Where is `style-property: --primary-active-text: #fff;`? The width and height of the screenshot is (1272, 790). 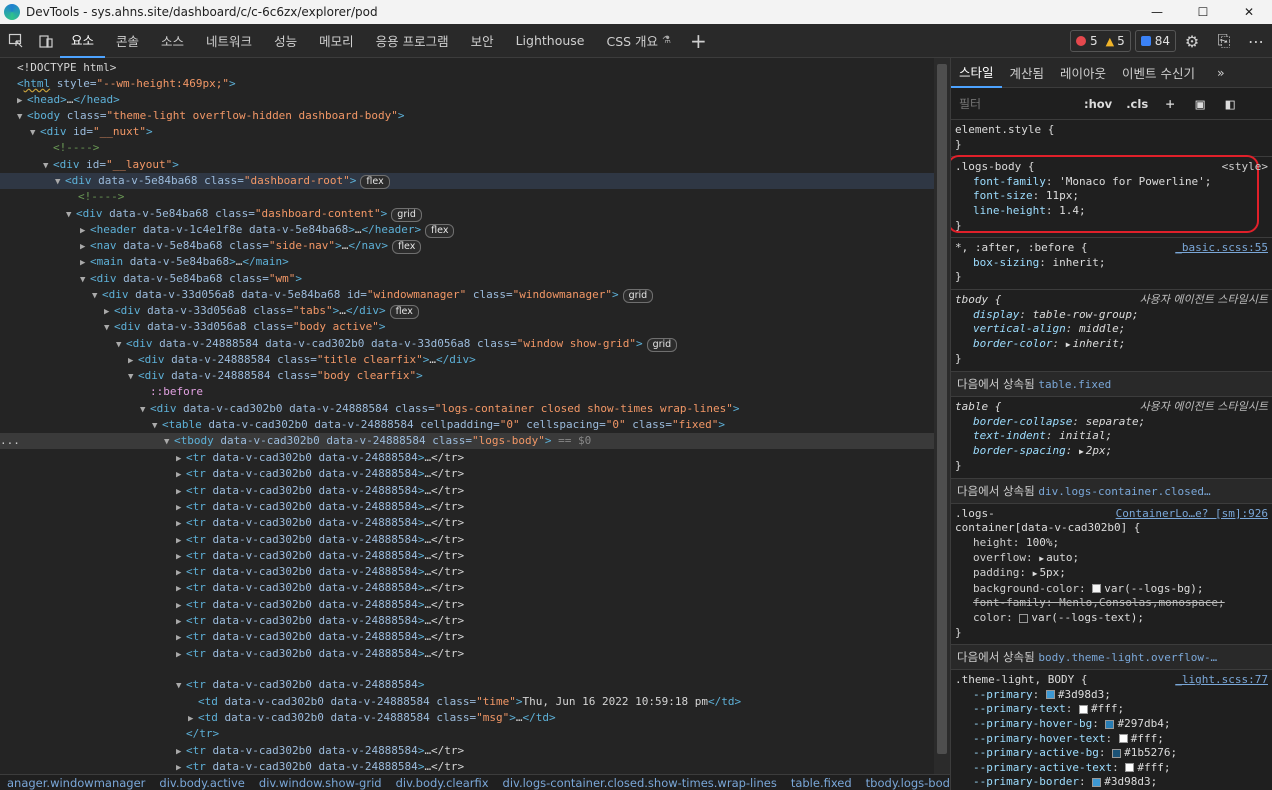 style-property: --primary-active-text: #fff; is located at coordinates (1111, 768).